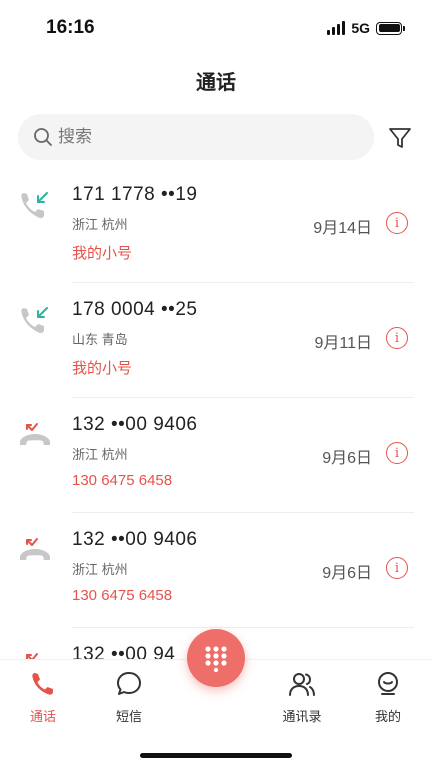 Image resolution: width=432 pixels, height=768 pixels. Describe the element at coordinates (336, 28) in the screenshot. I see `signal-icon` at that location.